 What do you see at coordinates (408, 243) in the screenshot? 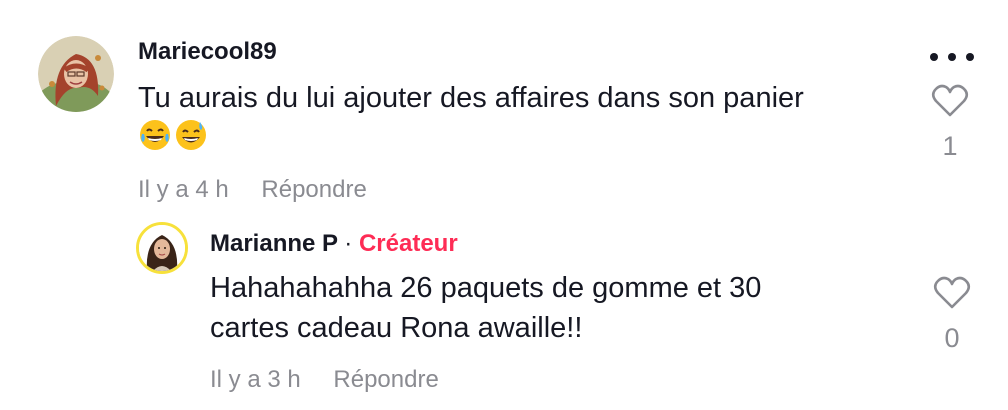
I see `creator-badge: Créateur` at bounding box center [408, 243].